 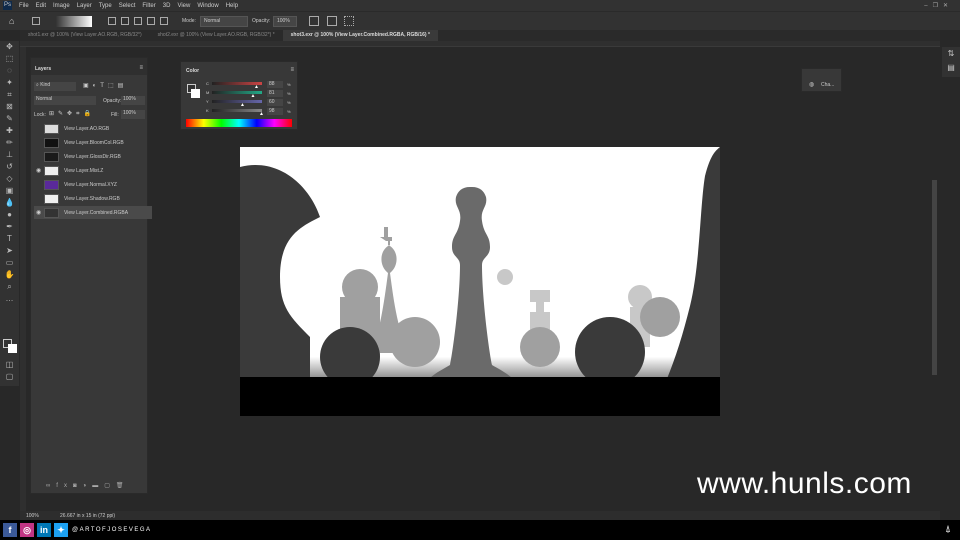 I want to click on menu-view: View, so click(x=183, y=6).